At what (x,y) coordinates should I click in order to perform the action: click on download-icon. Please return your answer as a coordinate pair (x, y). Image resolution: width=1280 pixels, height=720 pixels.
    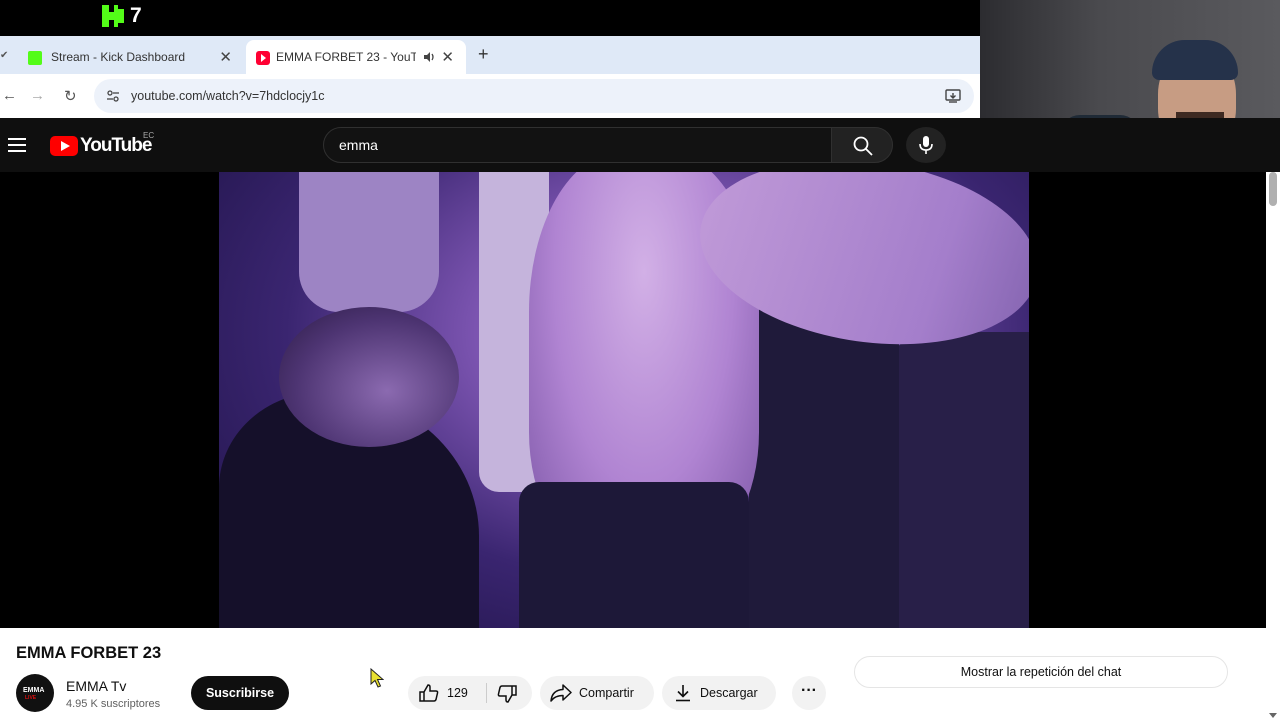
    Looking at the image, I should click on (683, 693).